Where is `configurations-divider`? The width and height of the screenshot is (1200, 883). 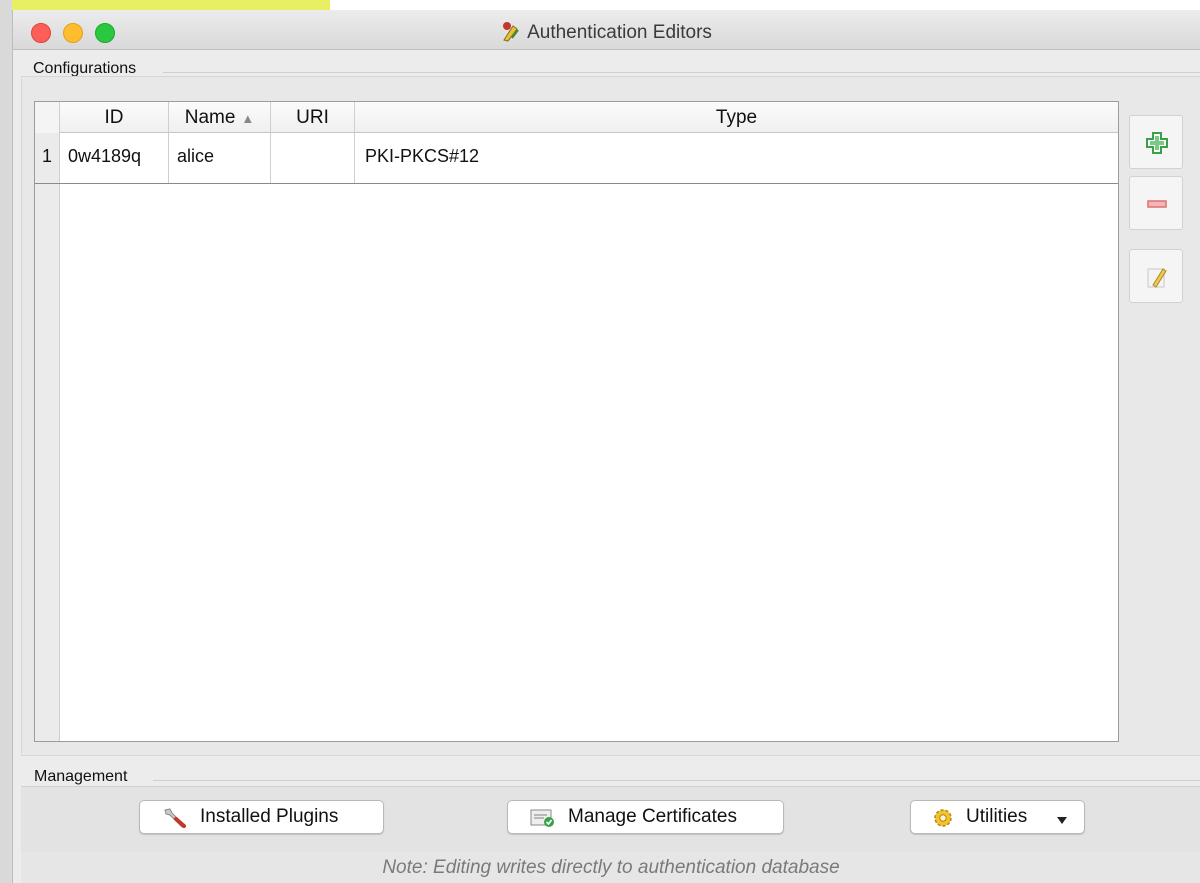 configurations-divider is located at coordinates (681, 72).